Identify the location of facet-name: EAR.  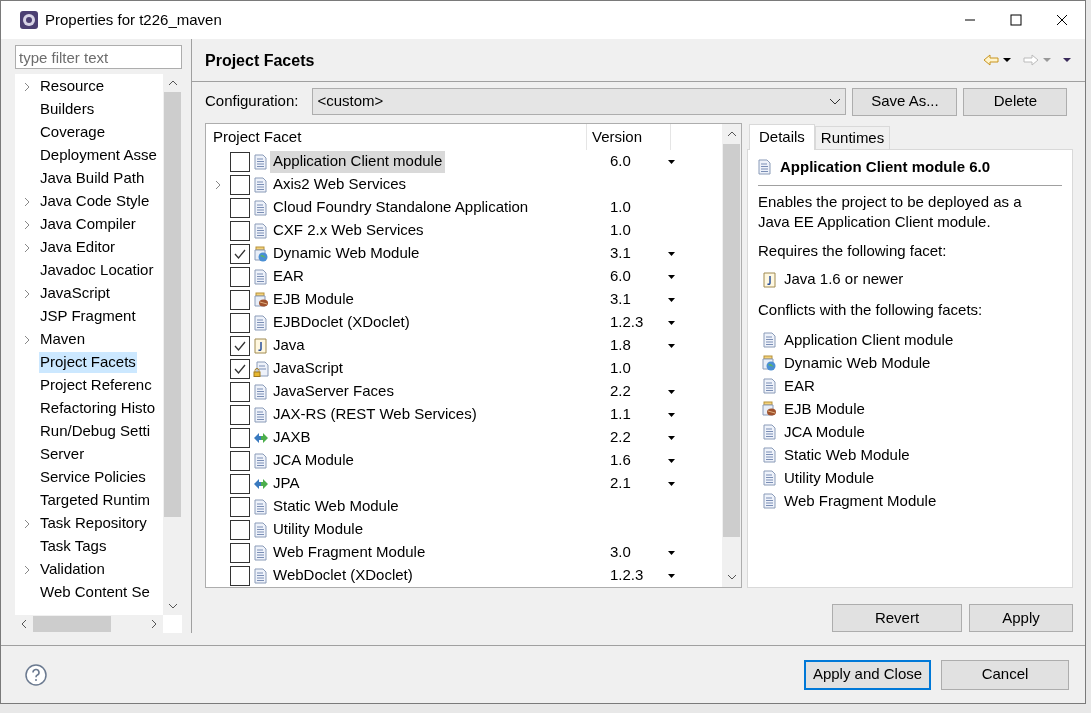
(288, 276).